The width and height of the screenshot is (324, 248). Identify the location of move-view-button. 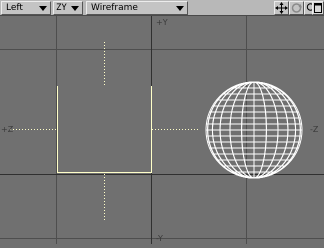
(281, 8).